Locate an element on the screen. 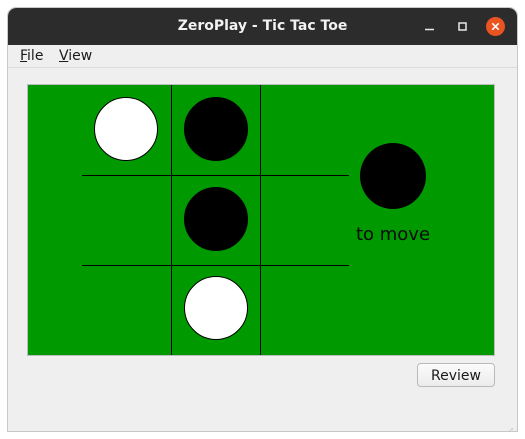 The image size is (525, 439). maximize-icon is located at coordinates (462, 26).